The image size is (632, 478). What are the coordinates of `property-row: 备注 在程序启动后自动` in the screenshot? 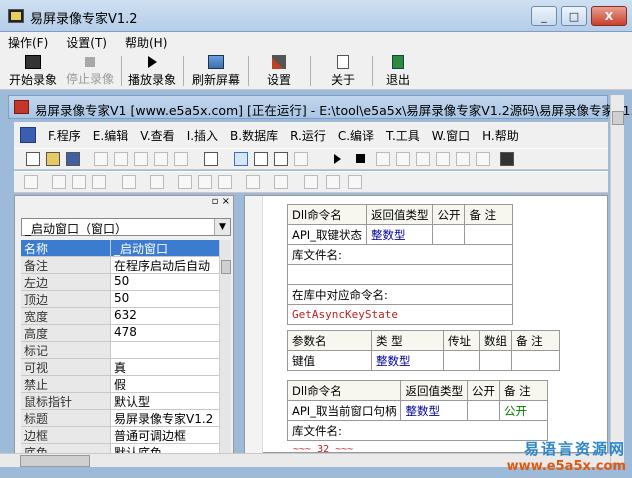 It's located at (121, 265).